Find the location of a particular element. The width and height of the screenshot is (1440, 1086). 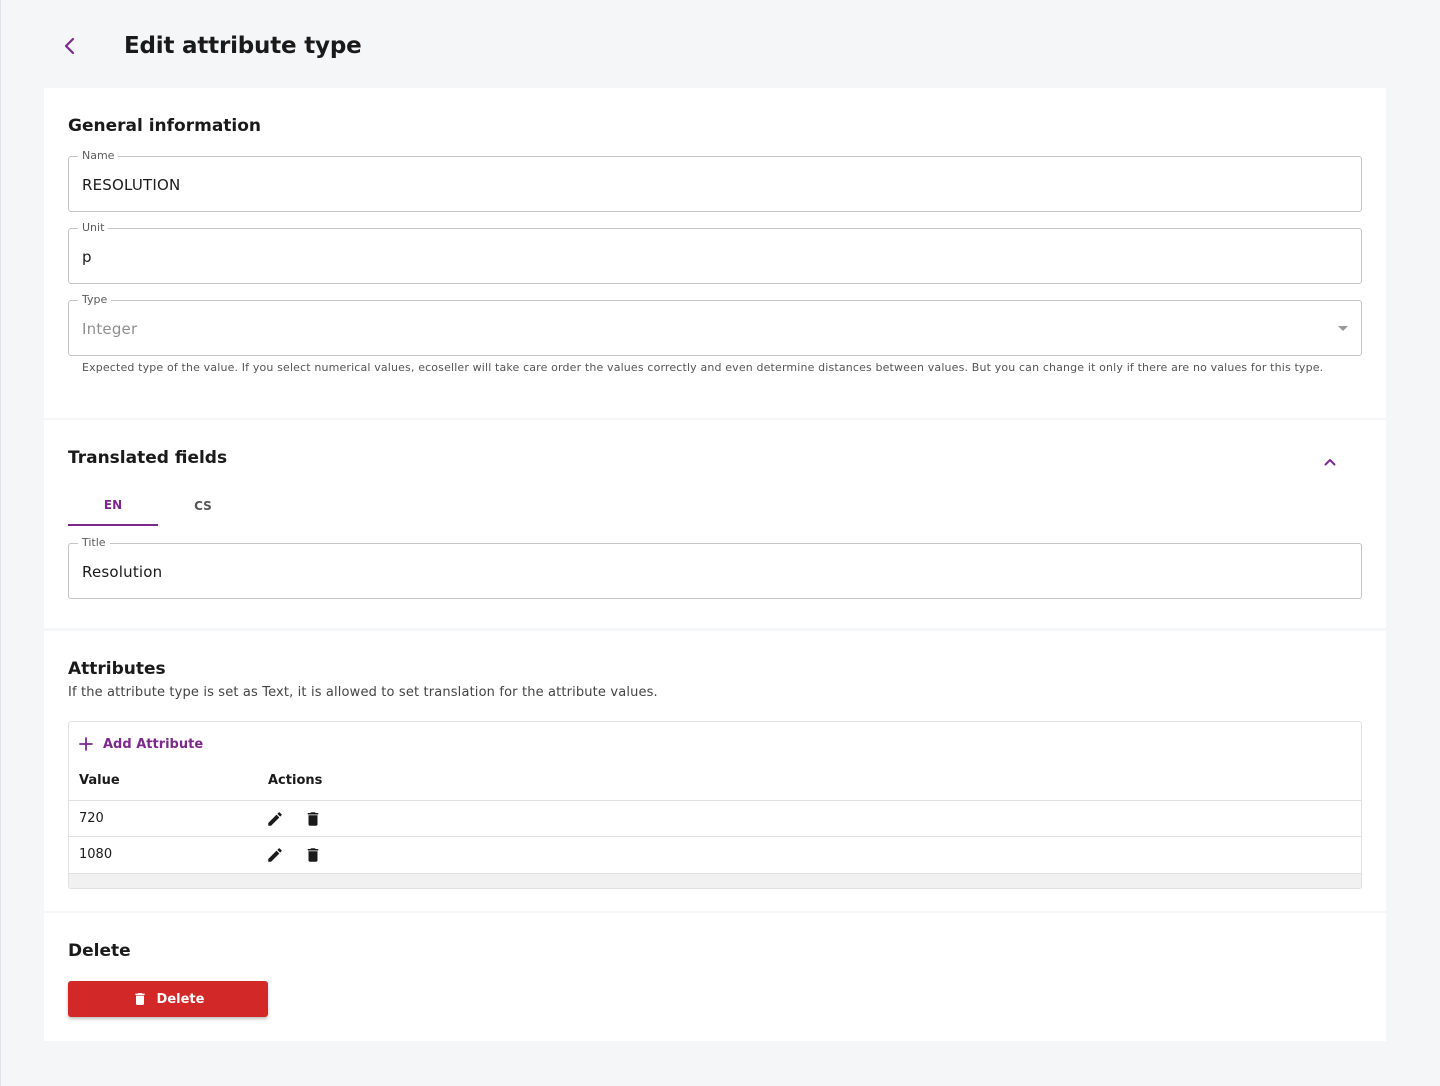

collapse-button is located at coordinates (1330, 462).